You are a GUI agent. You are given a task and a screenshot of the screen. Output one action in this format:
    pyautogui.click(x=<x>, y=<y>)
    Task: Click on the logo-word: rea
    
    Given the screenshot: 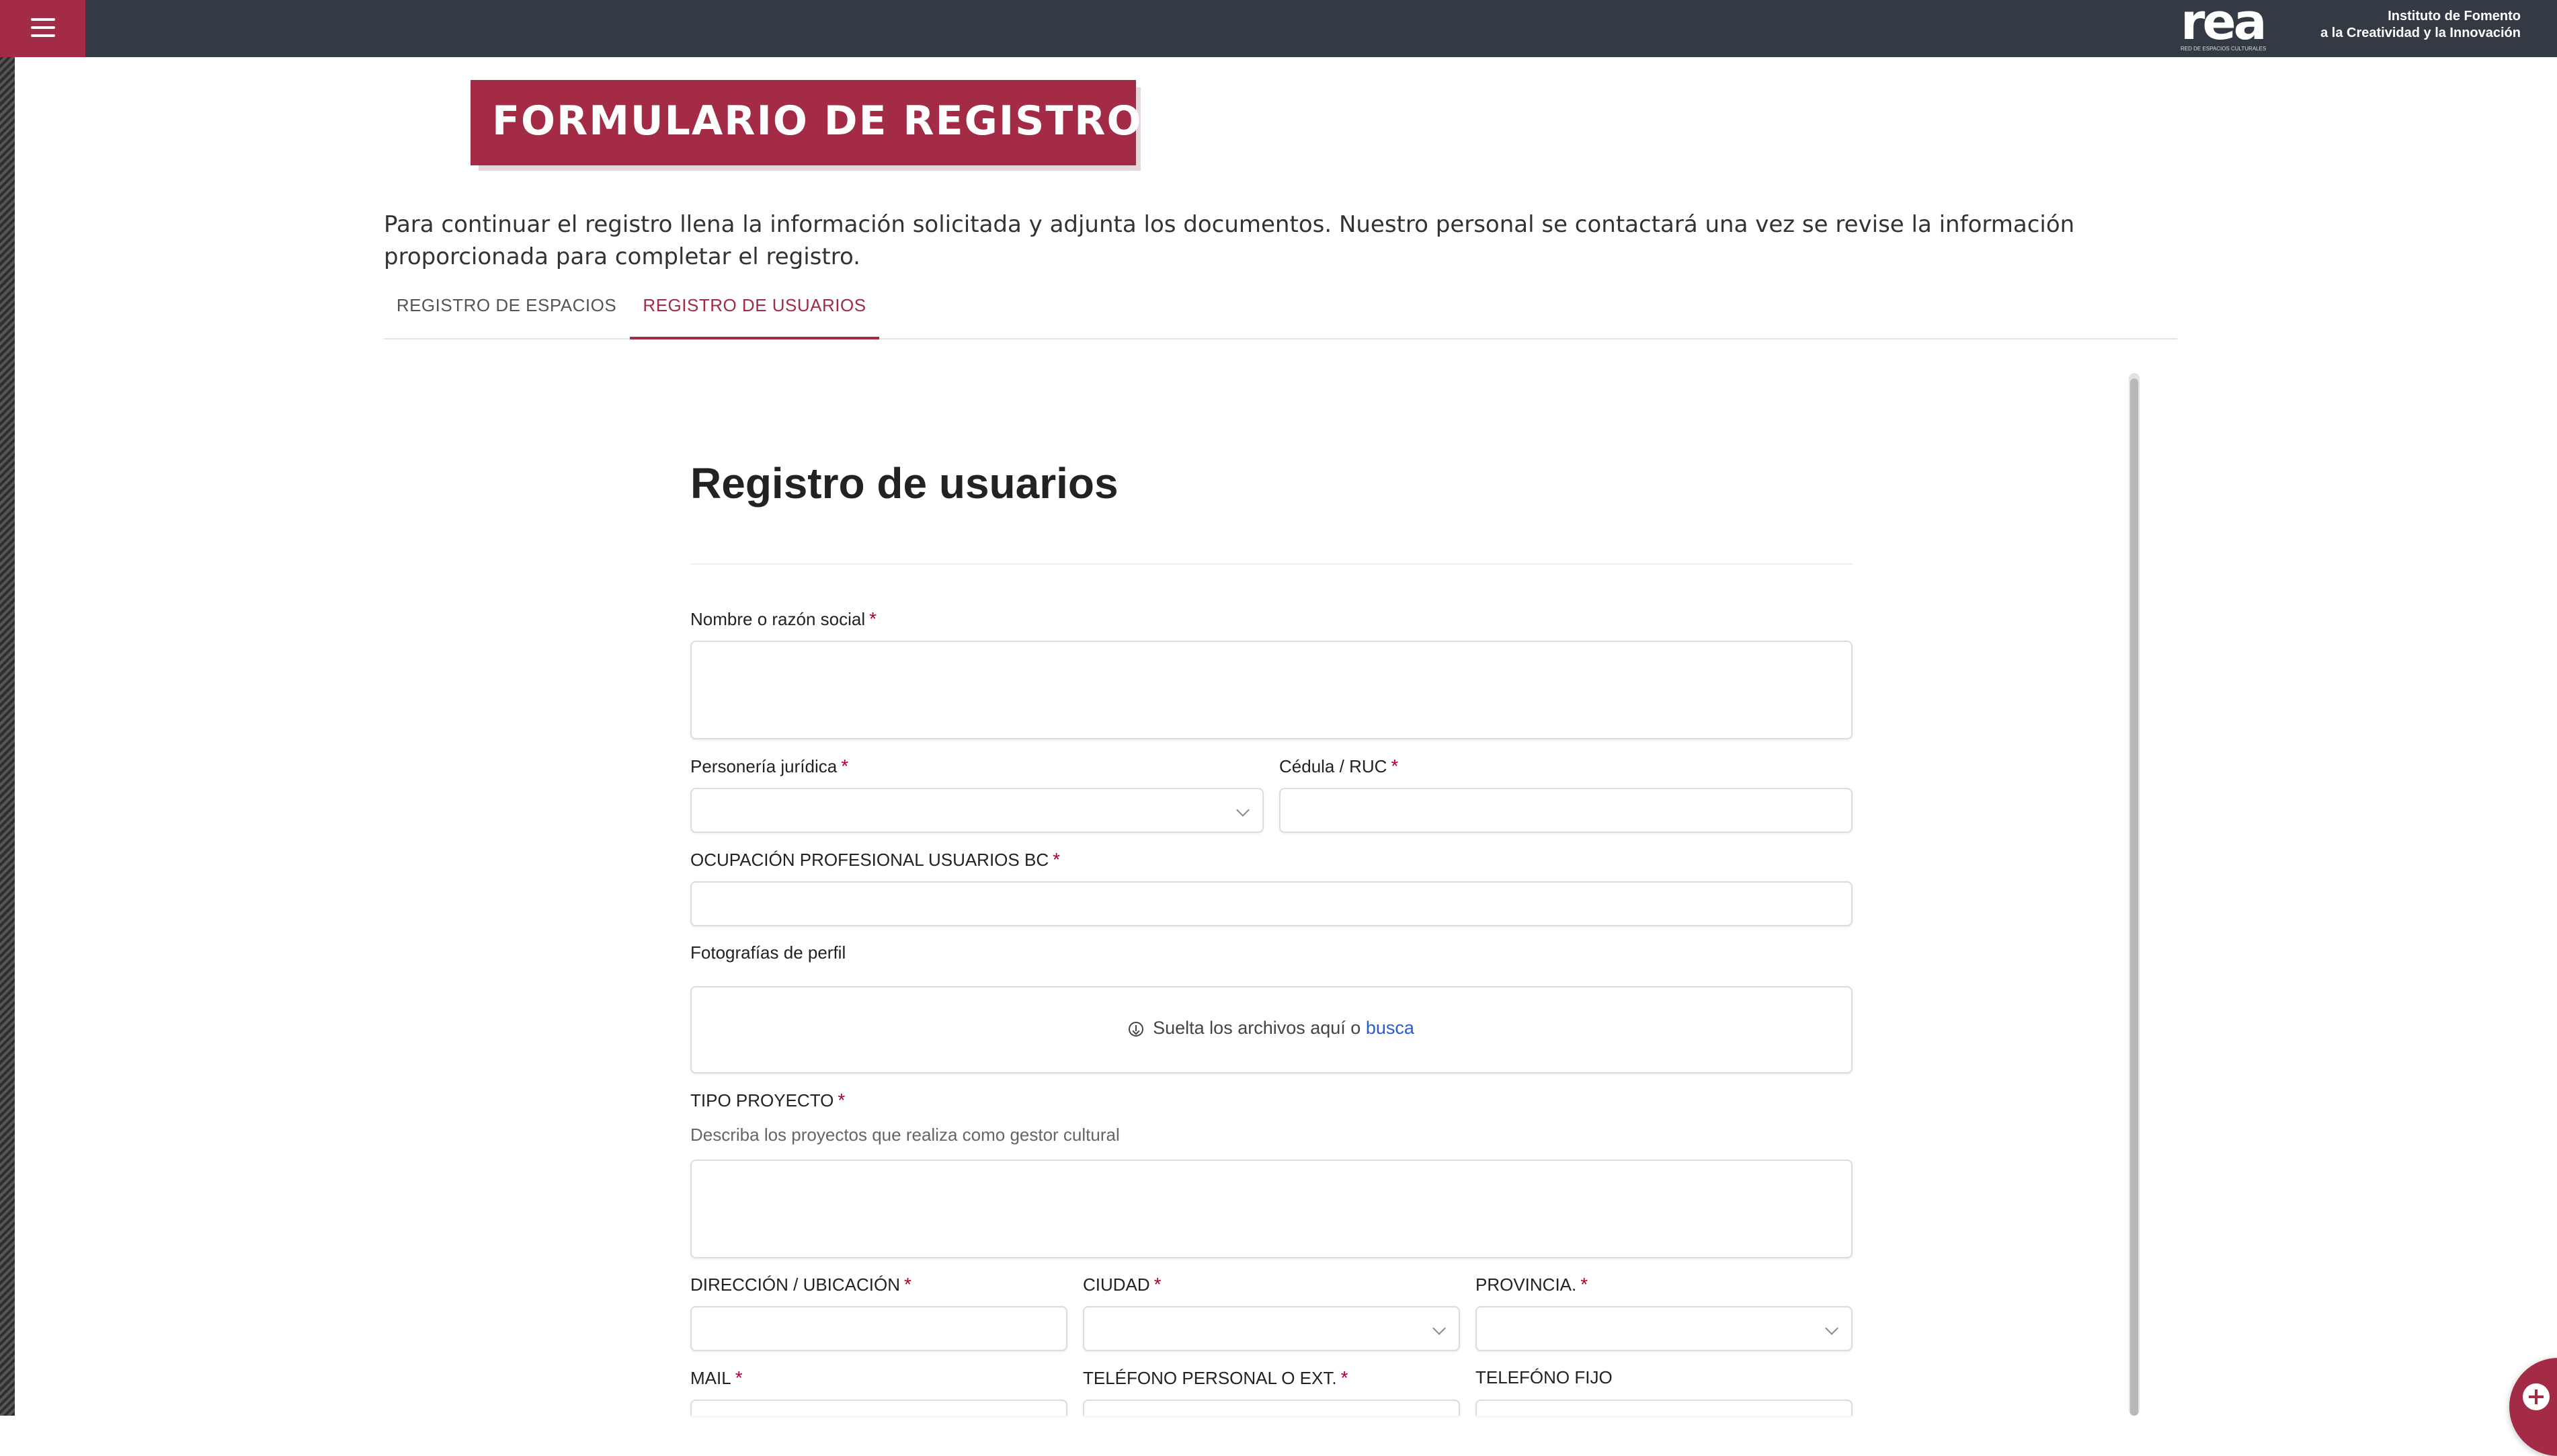 What is the action you would take?
    pyautogui.click(x=2224, y=26)
    